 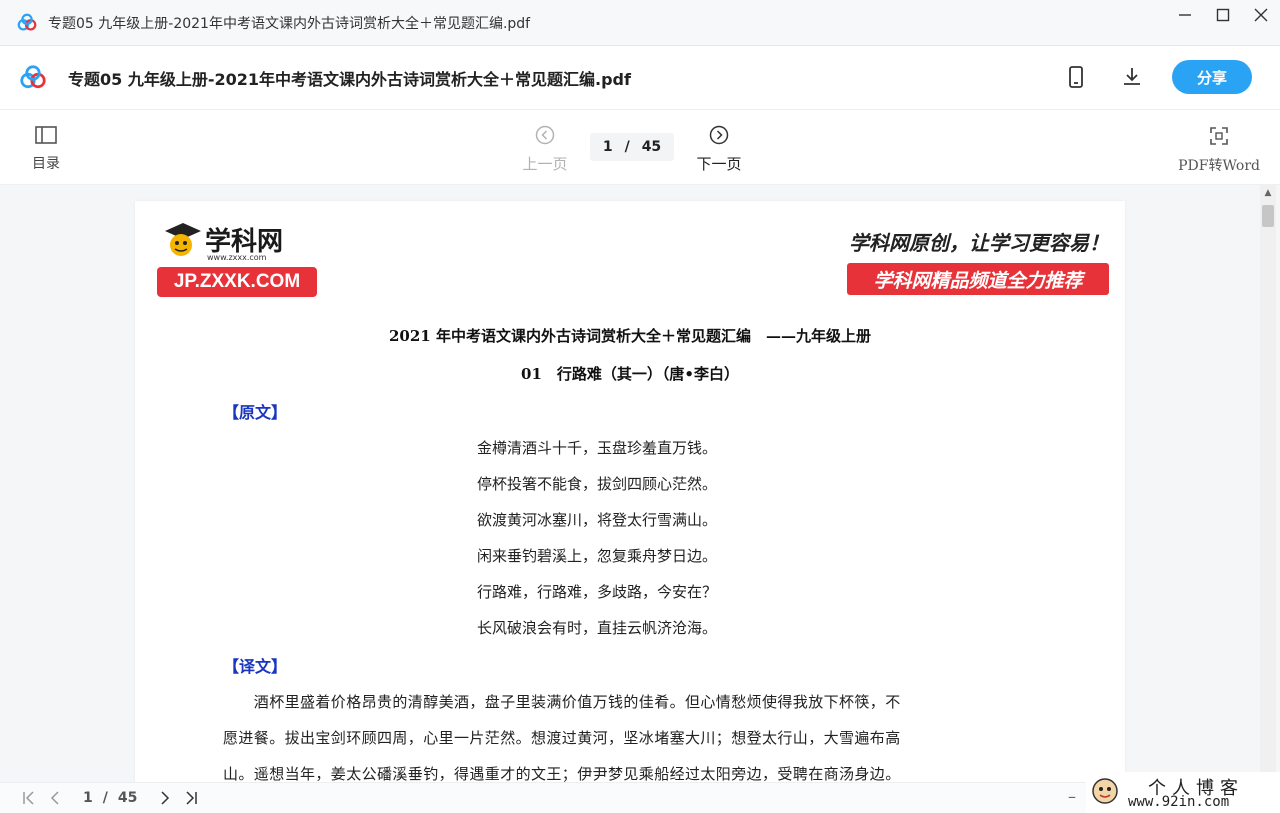 I want to click on poem-line: 长风破浪会有时，直挂云帆济沧海。, so click(x=597, y=628).